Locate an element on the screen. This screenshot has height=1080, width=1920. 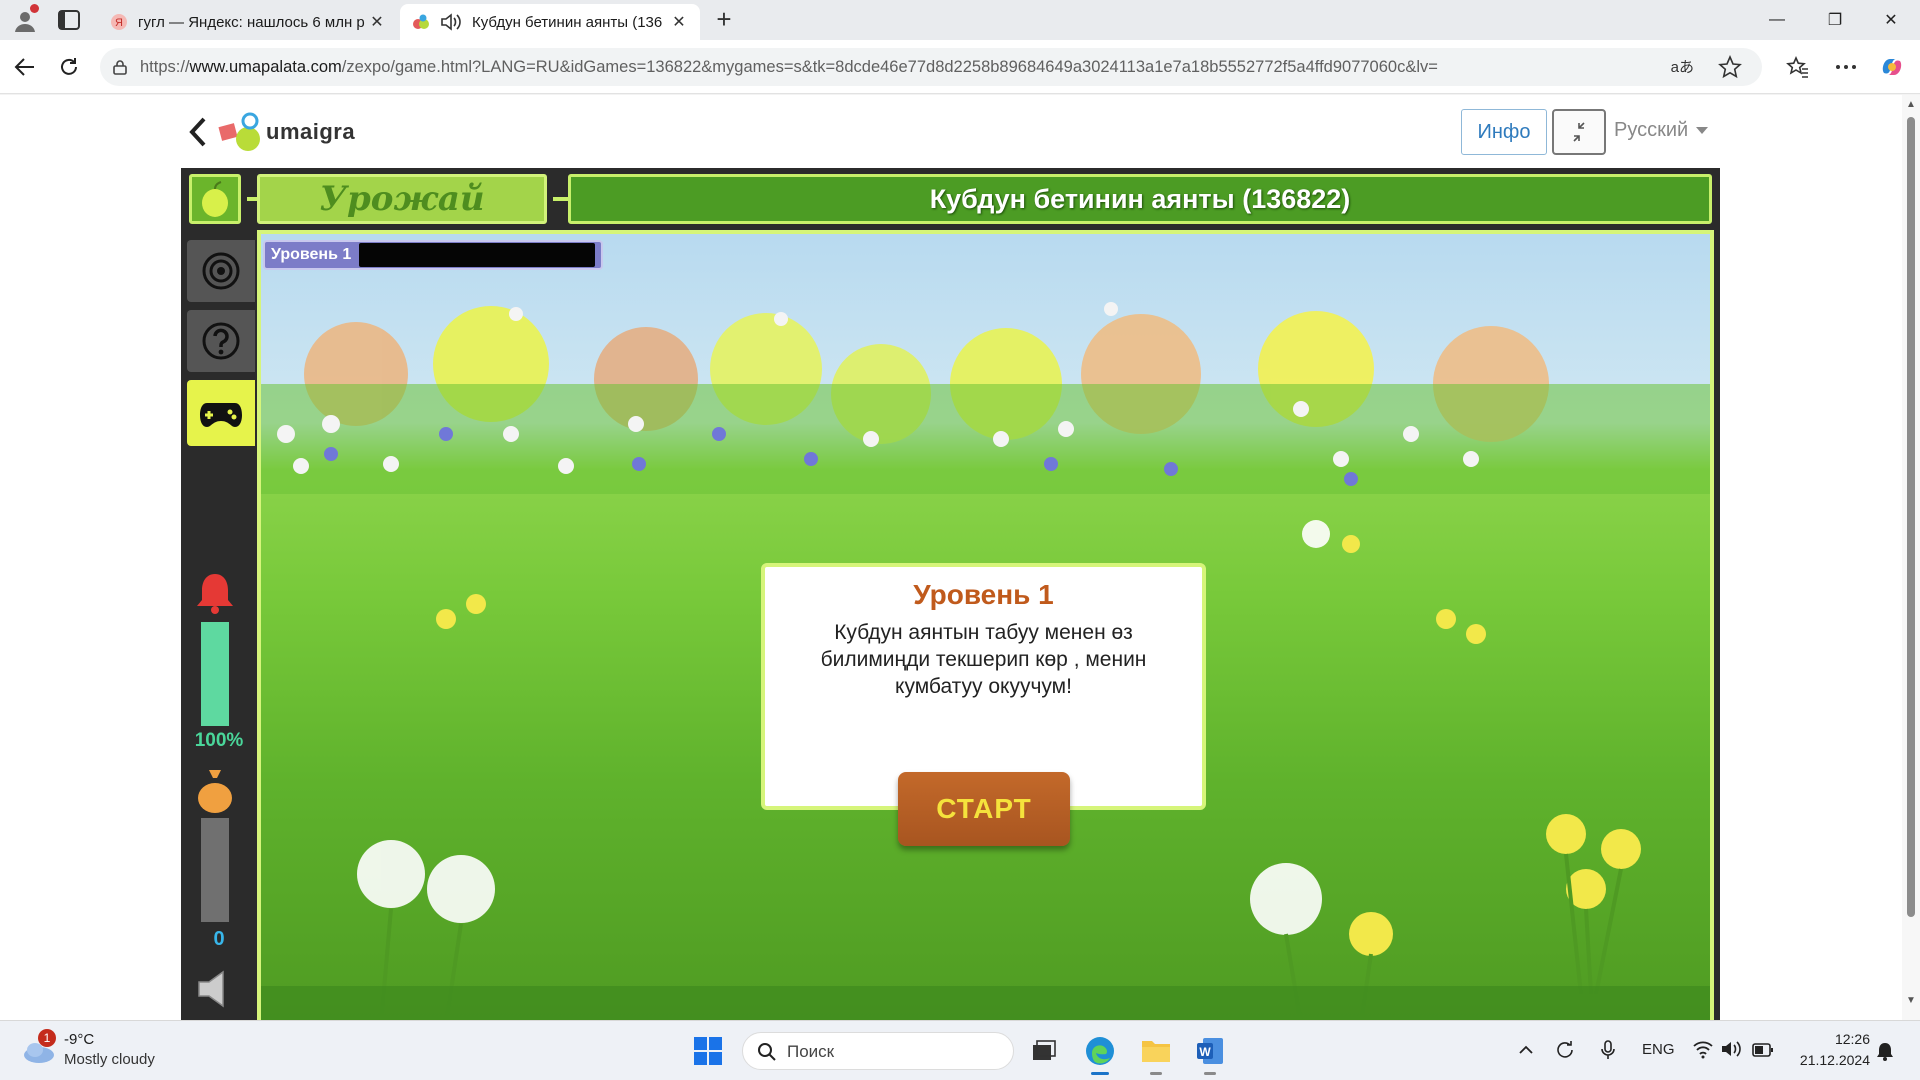
word-taskbar-button: W is located at coordinates (1210, 1053).